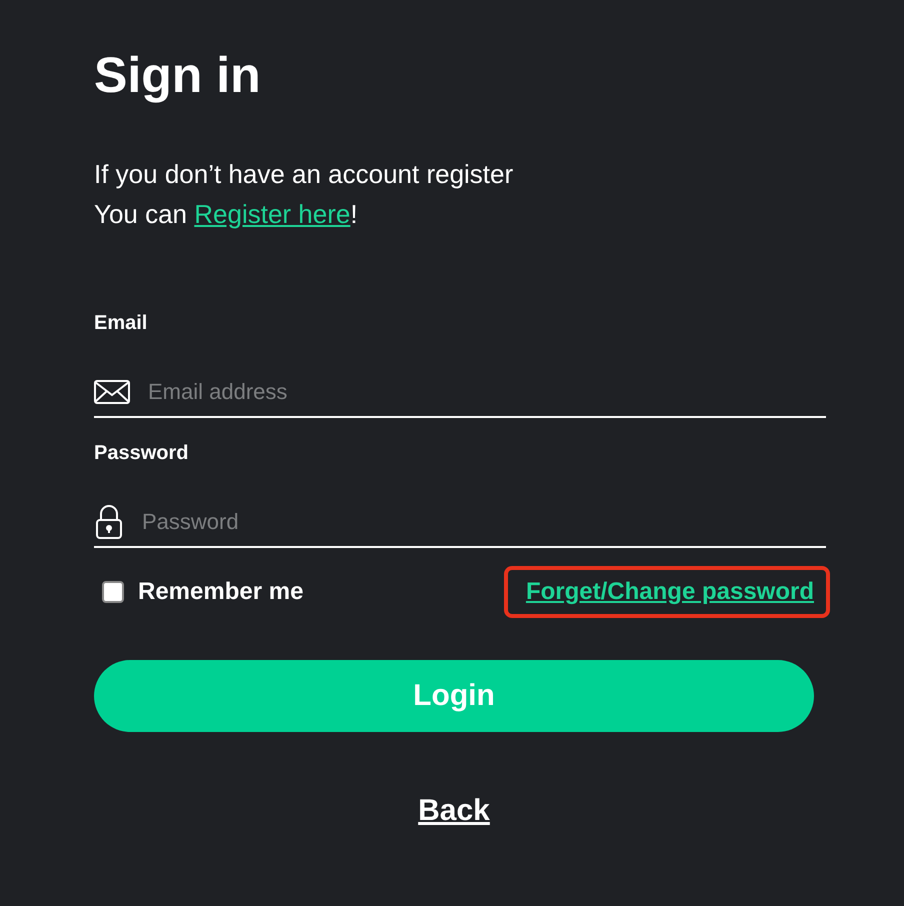 Image resolution: width=904 pixels, height=906 pixels. What do you see at coordinates (304, 174) in the screenshot?
I see `intro-text: If you don’t have an account register` at bounding box center [304, 174].